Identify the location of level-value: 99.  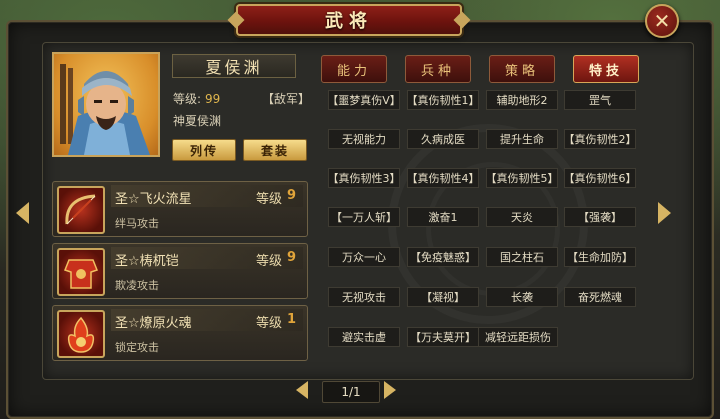
(213, 99).